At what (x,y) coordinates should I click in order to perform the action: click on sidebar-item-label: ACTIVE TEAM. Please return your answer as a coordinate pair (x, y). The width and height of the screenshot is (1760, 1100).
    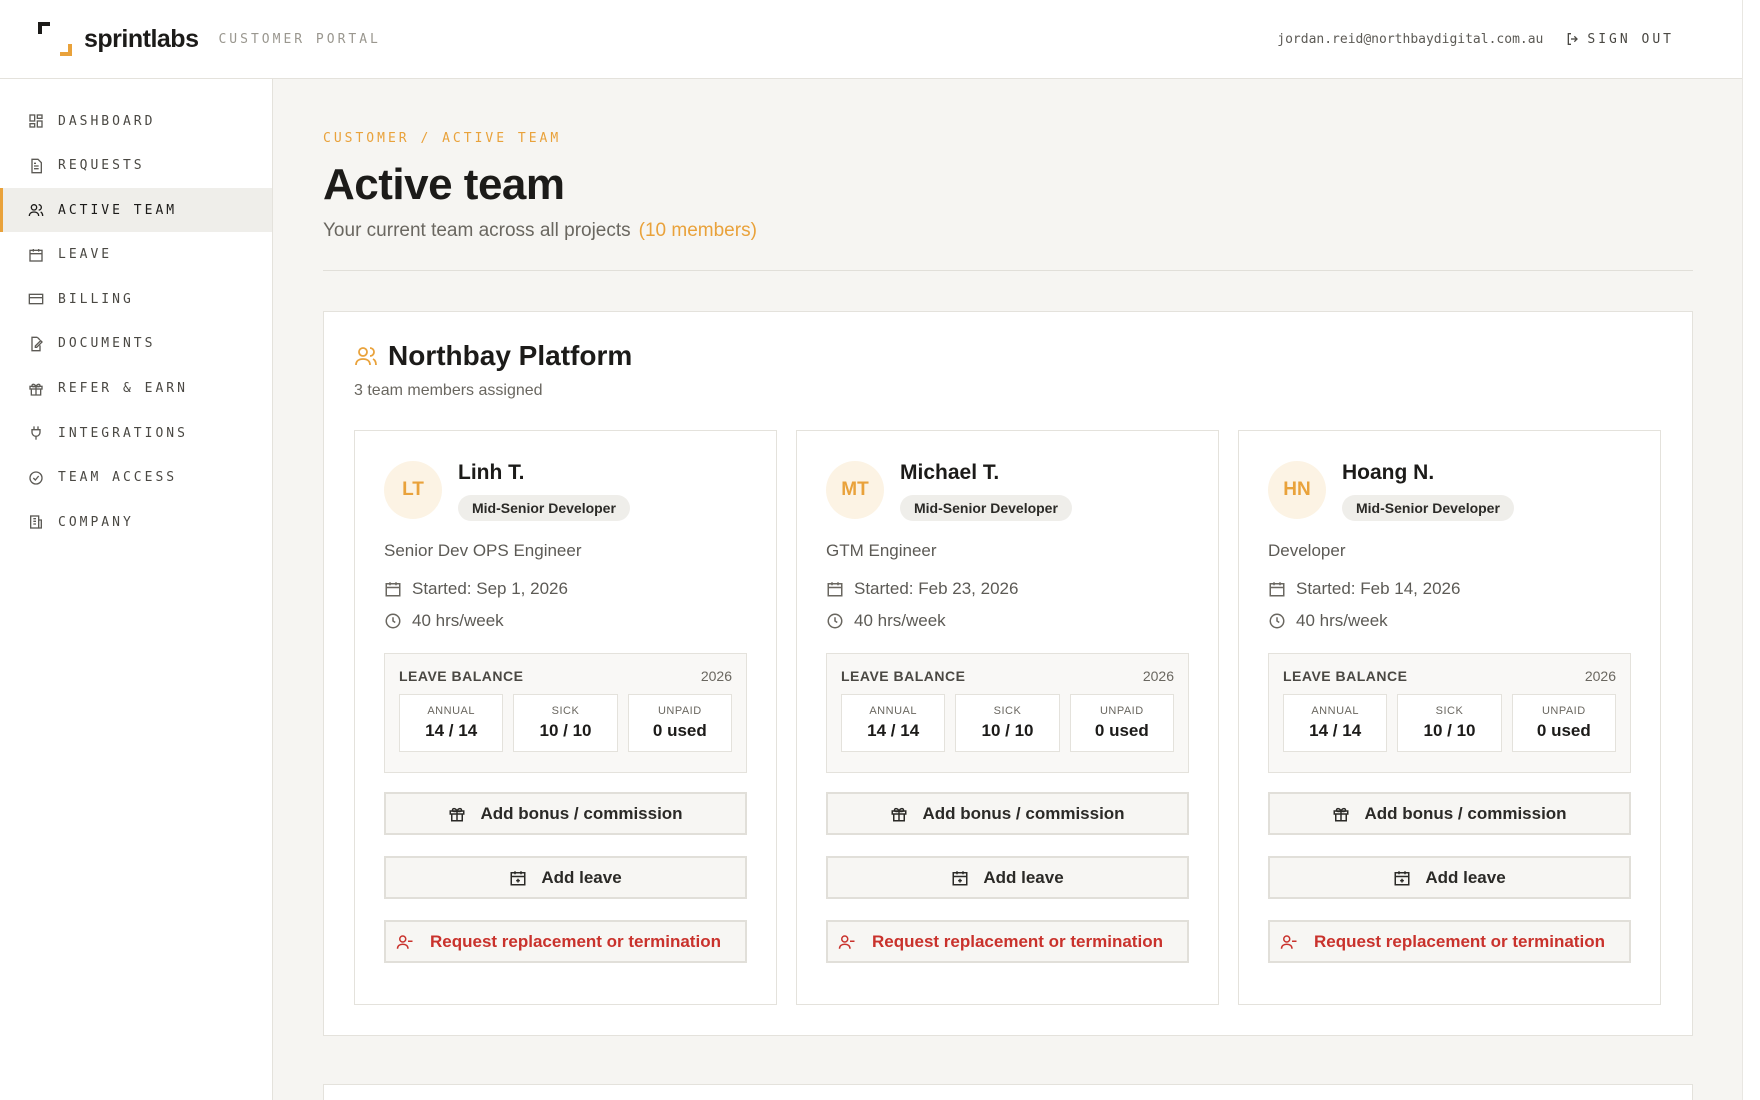
    Looking at the image, I should click on (118, 210).